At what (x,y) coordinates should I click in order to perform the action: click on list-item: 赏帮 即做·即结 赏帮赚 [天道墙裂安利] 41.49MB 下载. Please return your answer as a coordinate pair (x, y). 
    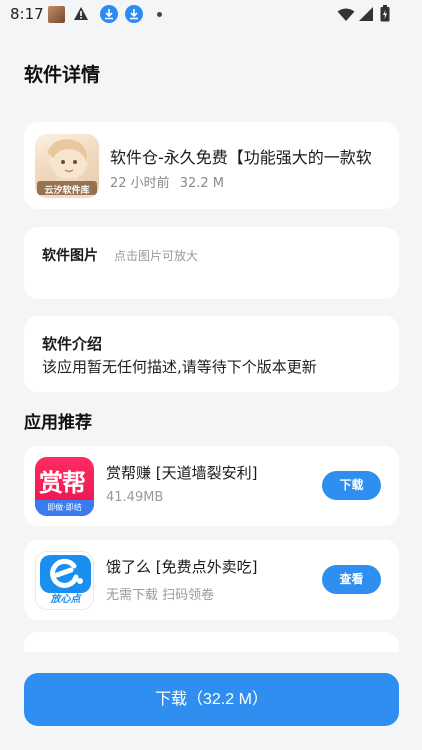
    Looking at the image, I should click on (211, 486).